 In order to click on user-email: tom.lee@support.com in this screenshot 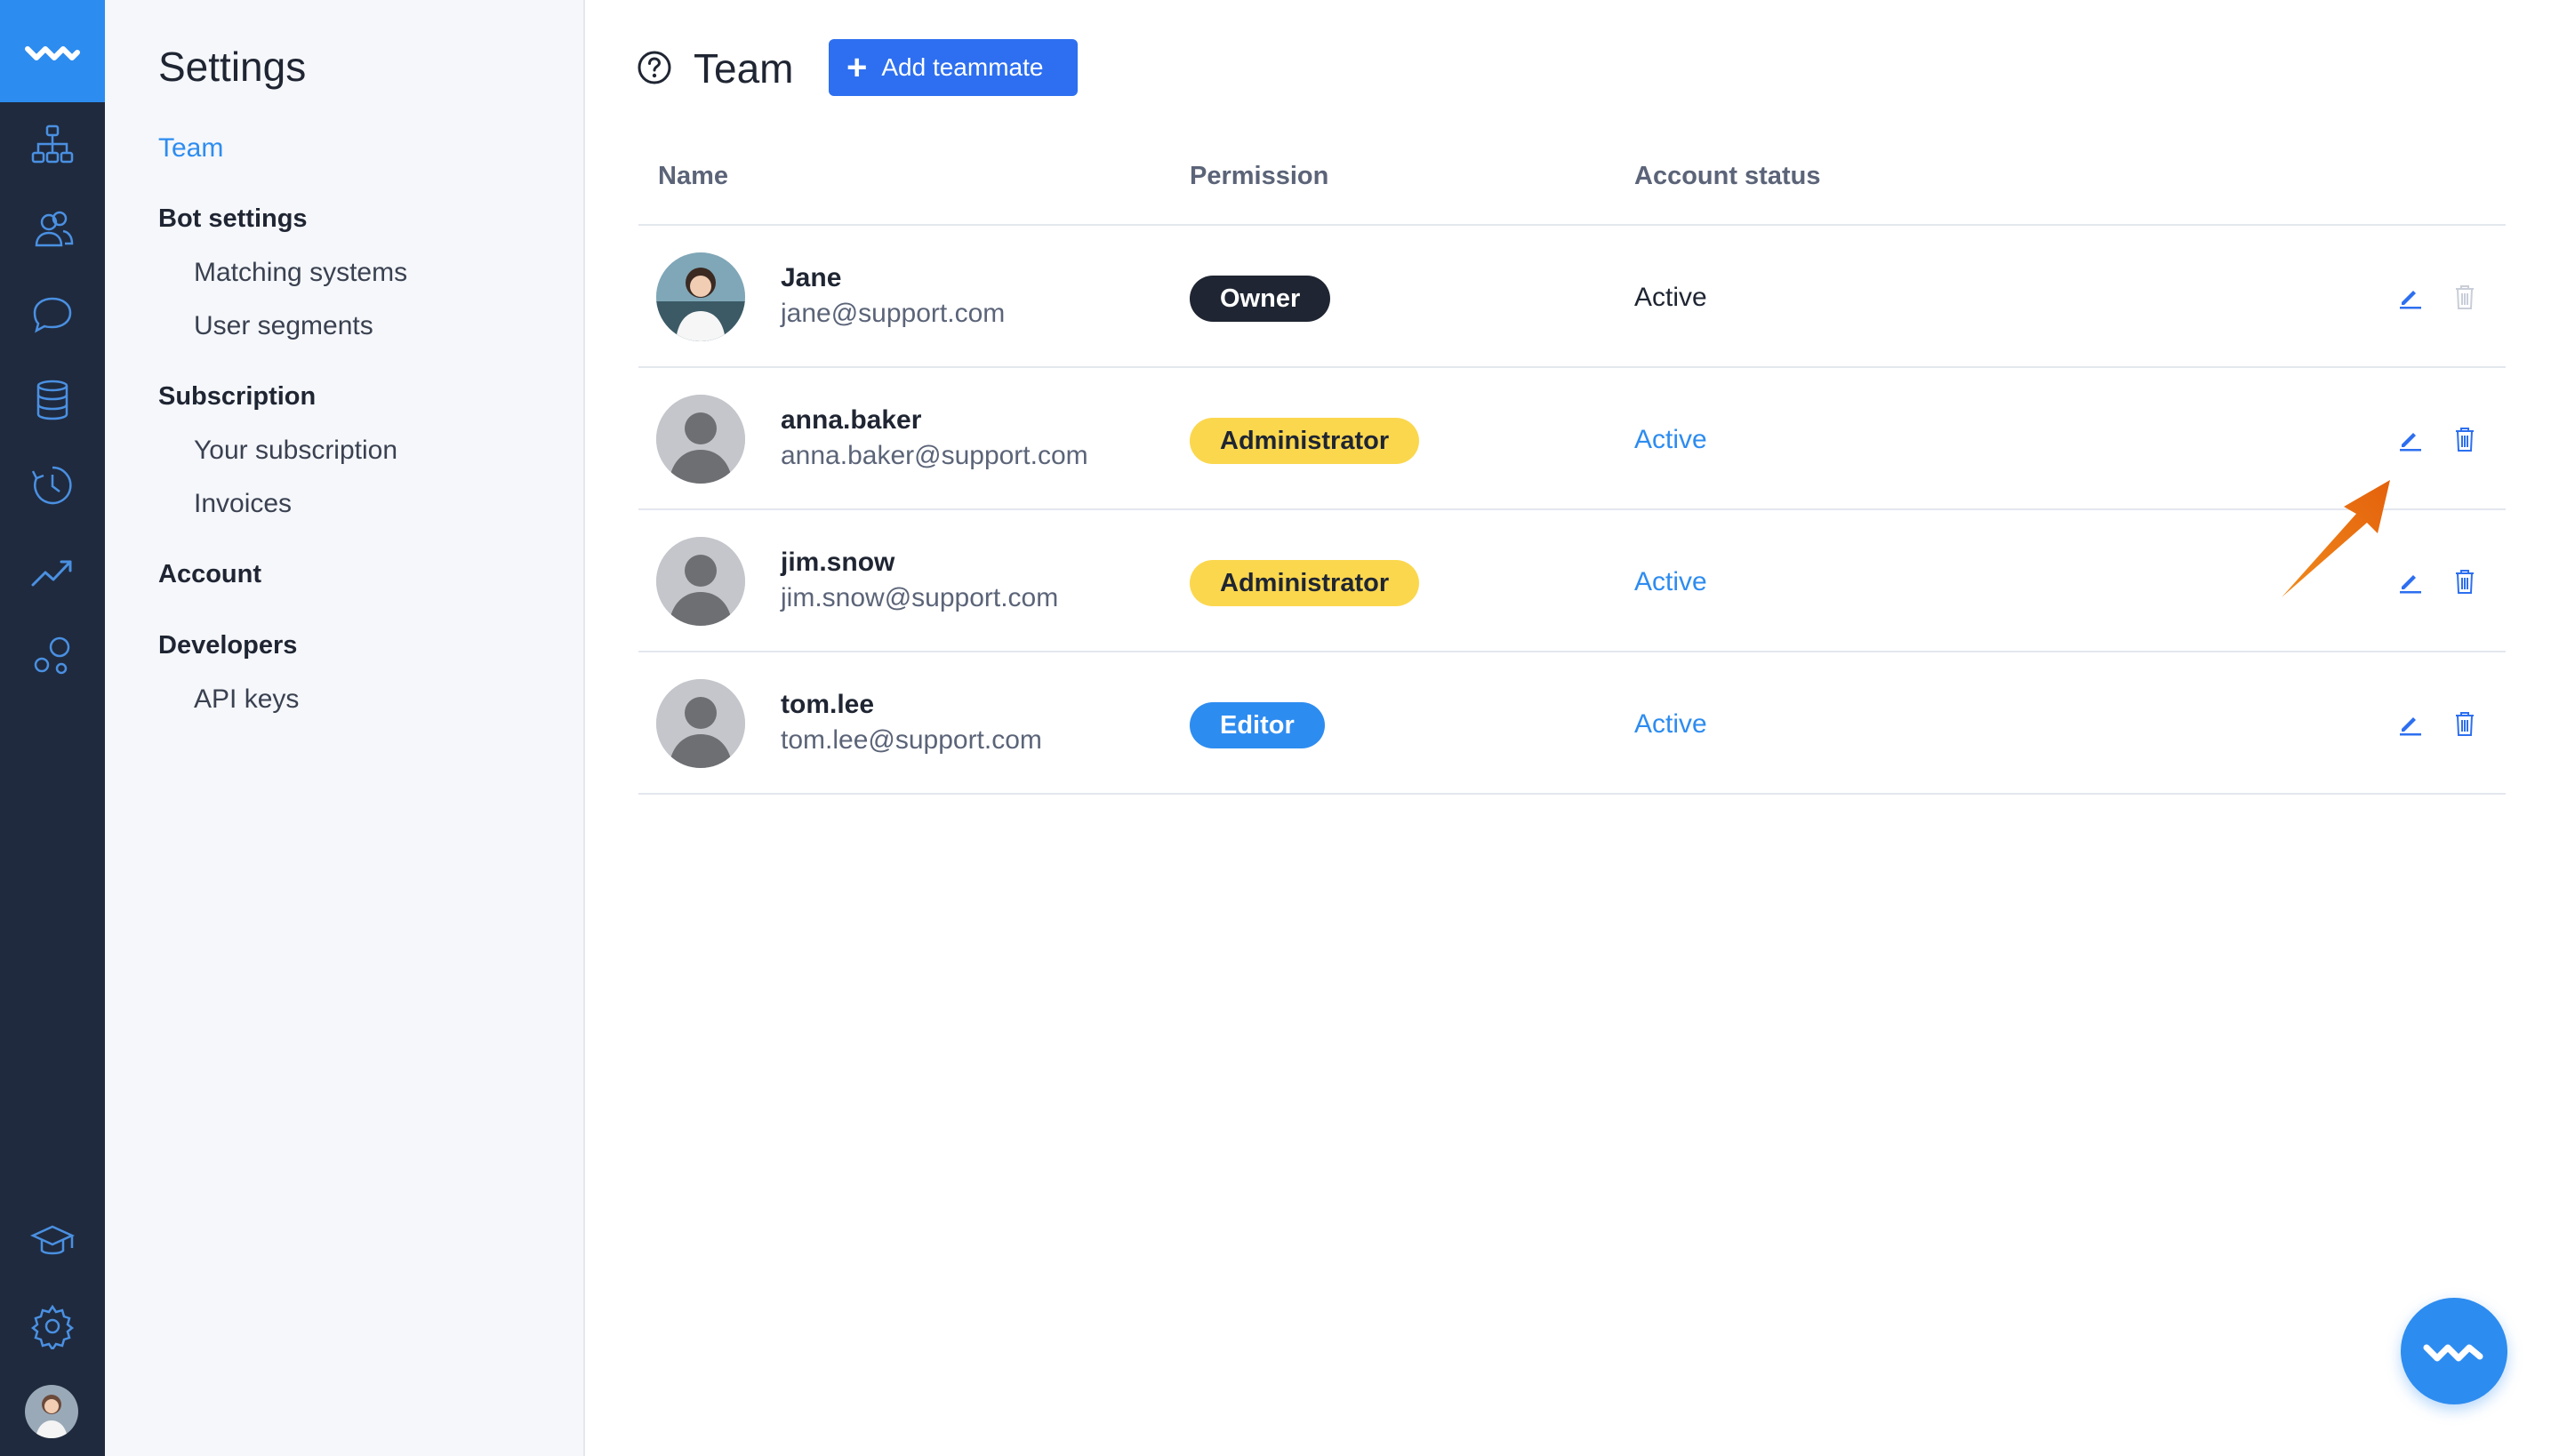, I will do `click(911, 740)`.